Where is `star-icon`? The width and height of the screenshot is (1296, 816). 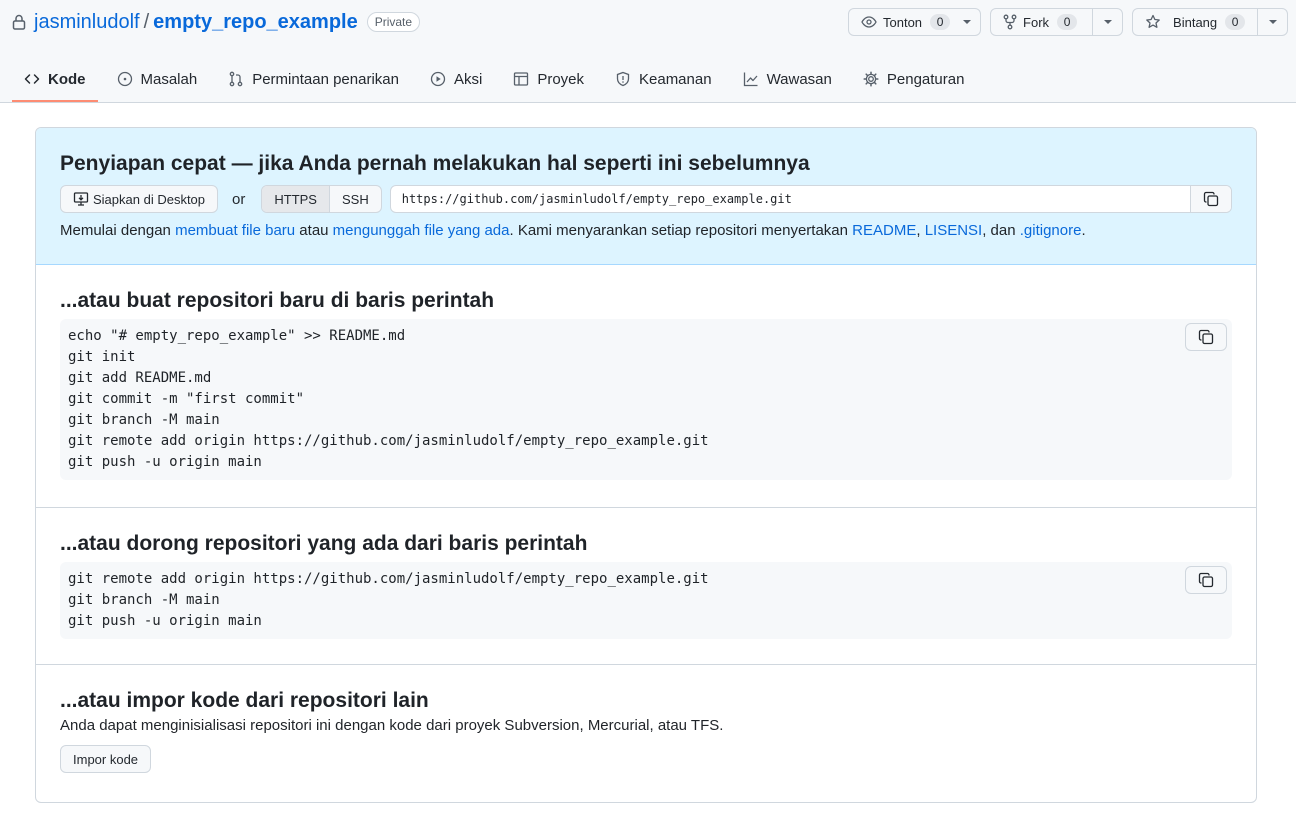
star-icon is located at coordinates (1156, 22).